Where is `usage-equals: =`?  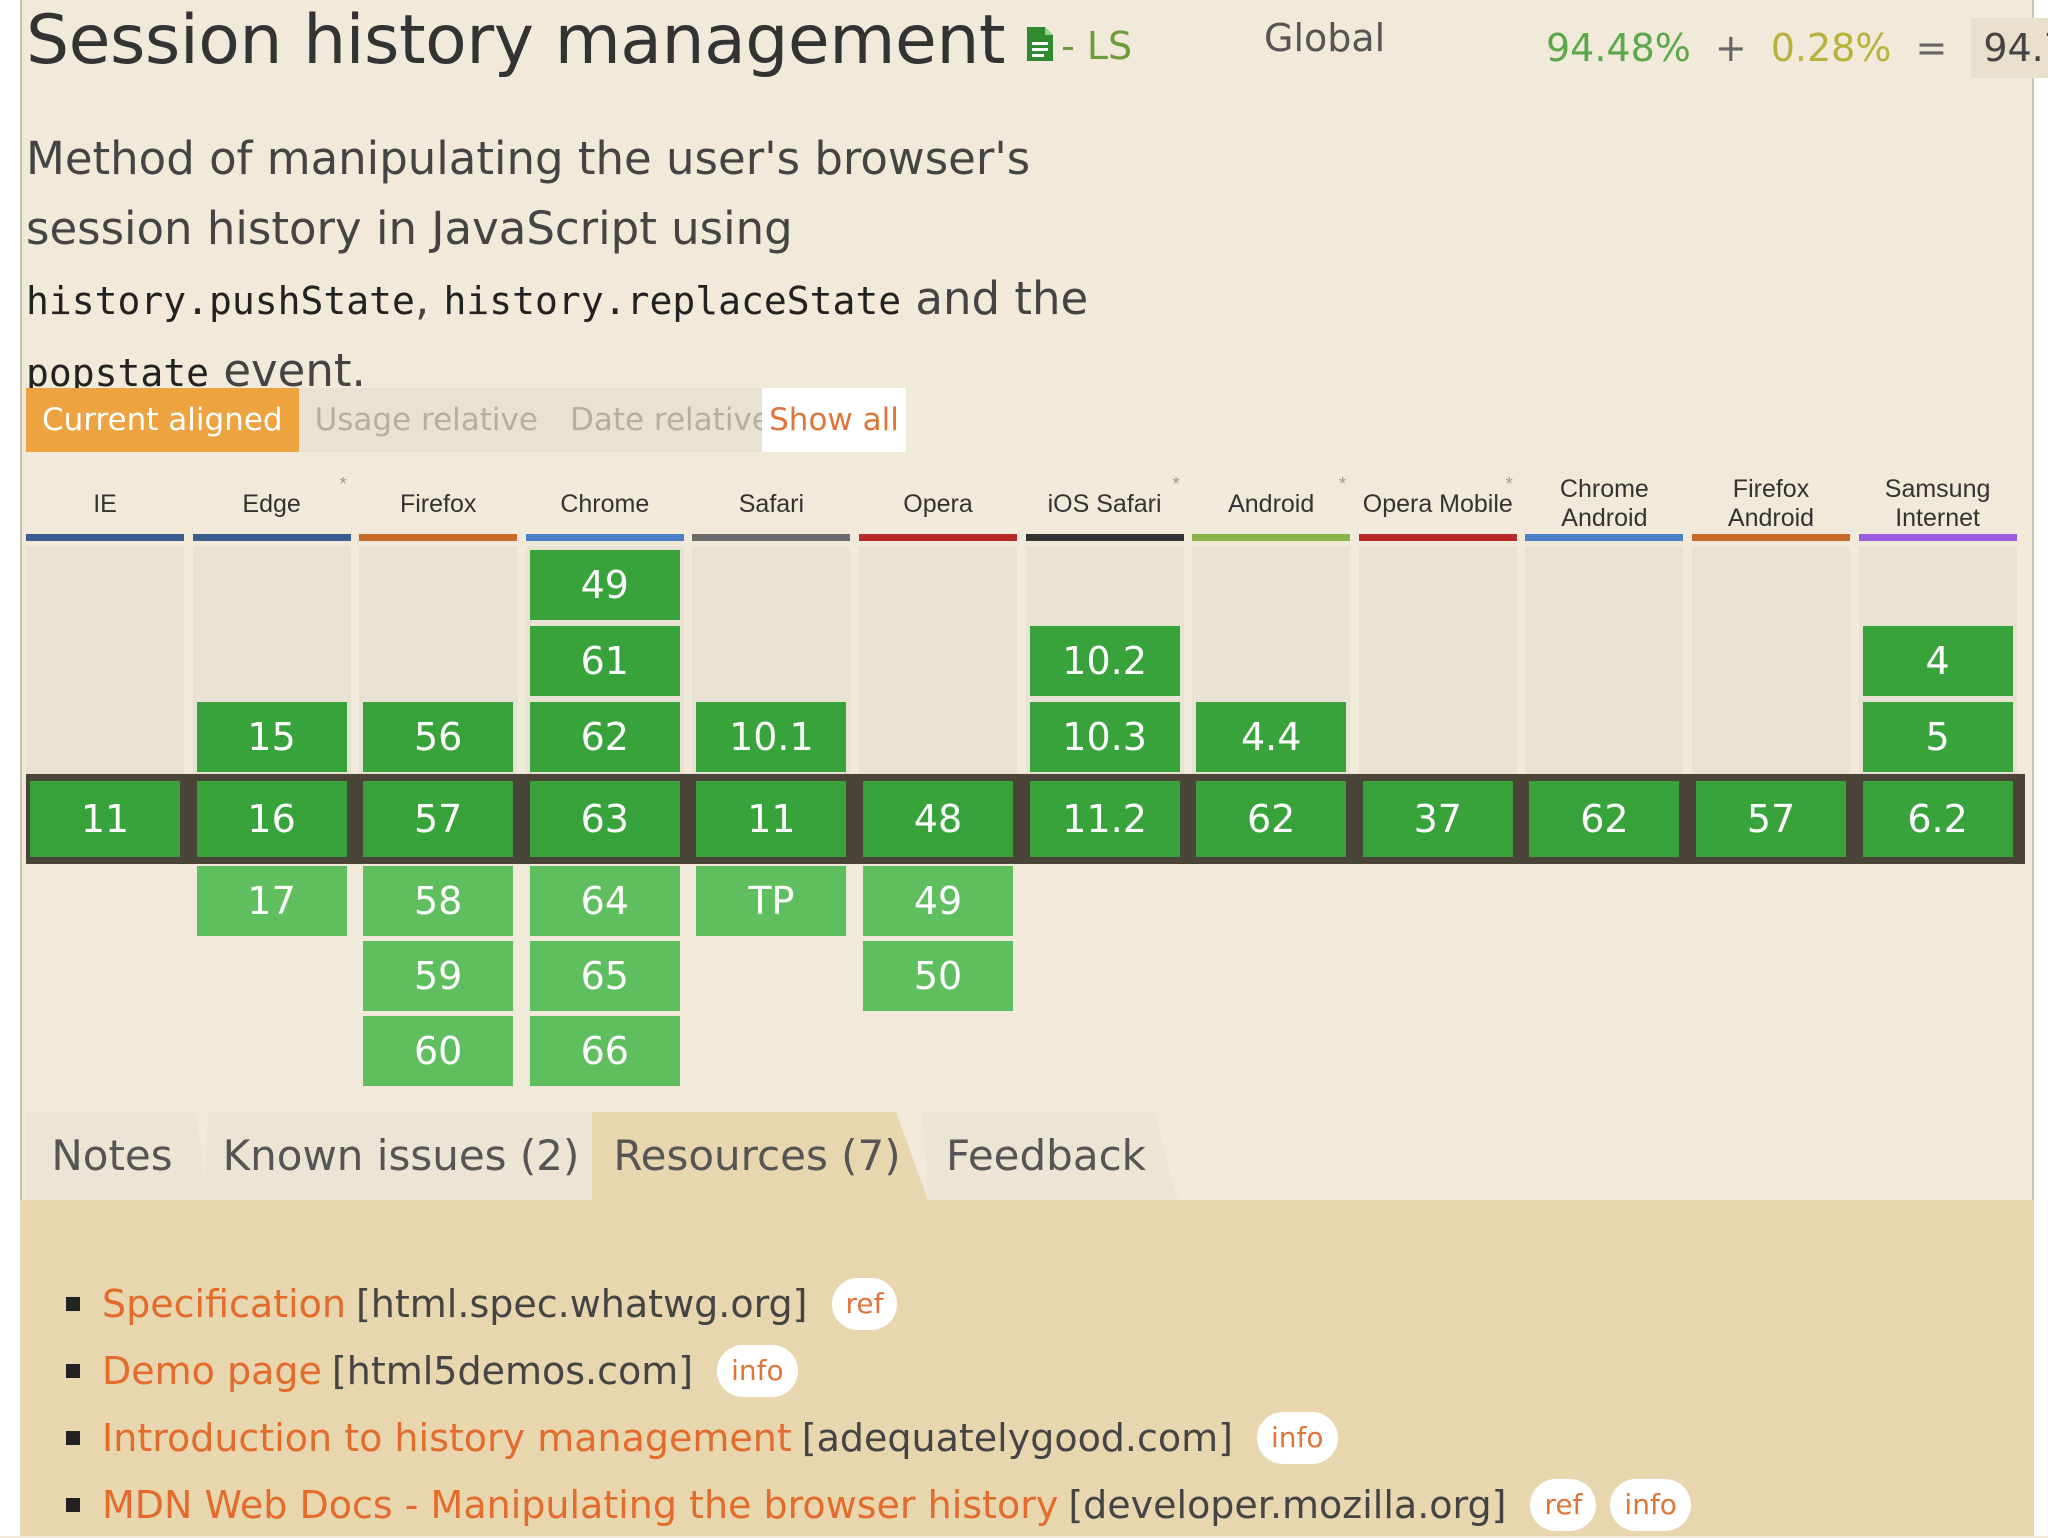 usage-equals: = is located at coordinates (1931, 48).